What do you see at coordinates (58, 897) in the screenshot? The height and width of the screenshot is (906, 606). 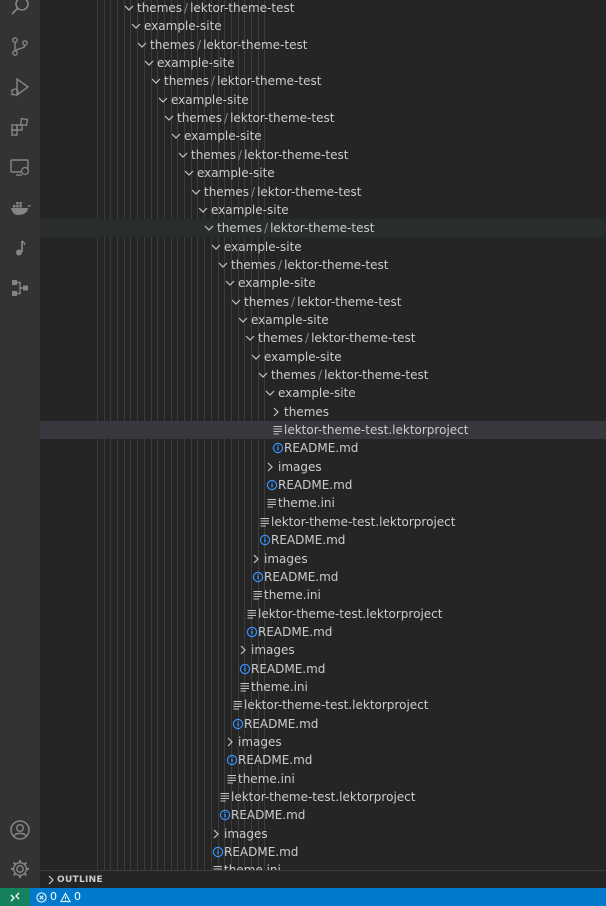 I see `problems-indicator: 0 0` at bounding box center [58, 897].